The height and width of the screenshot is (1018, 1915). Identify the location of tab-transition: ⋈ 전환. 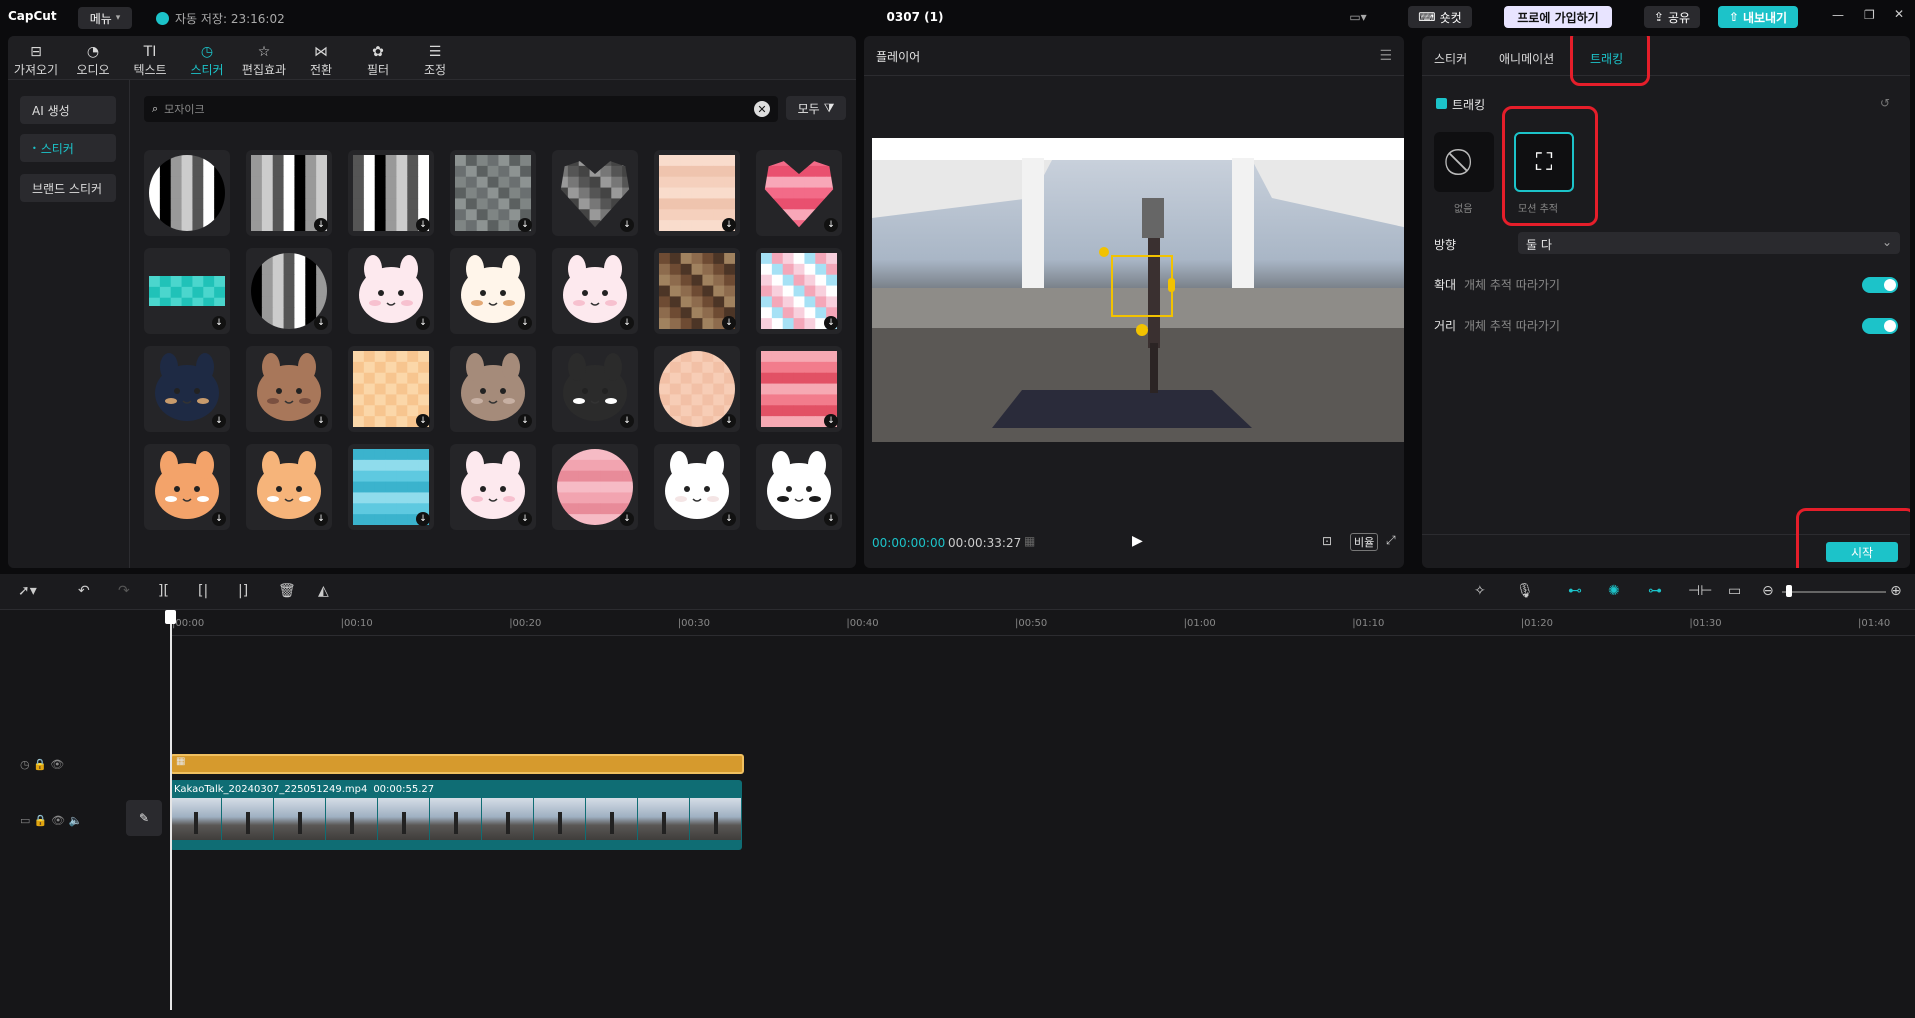
(321, 59).